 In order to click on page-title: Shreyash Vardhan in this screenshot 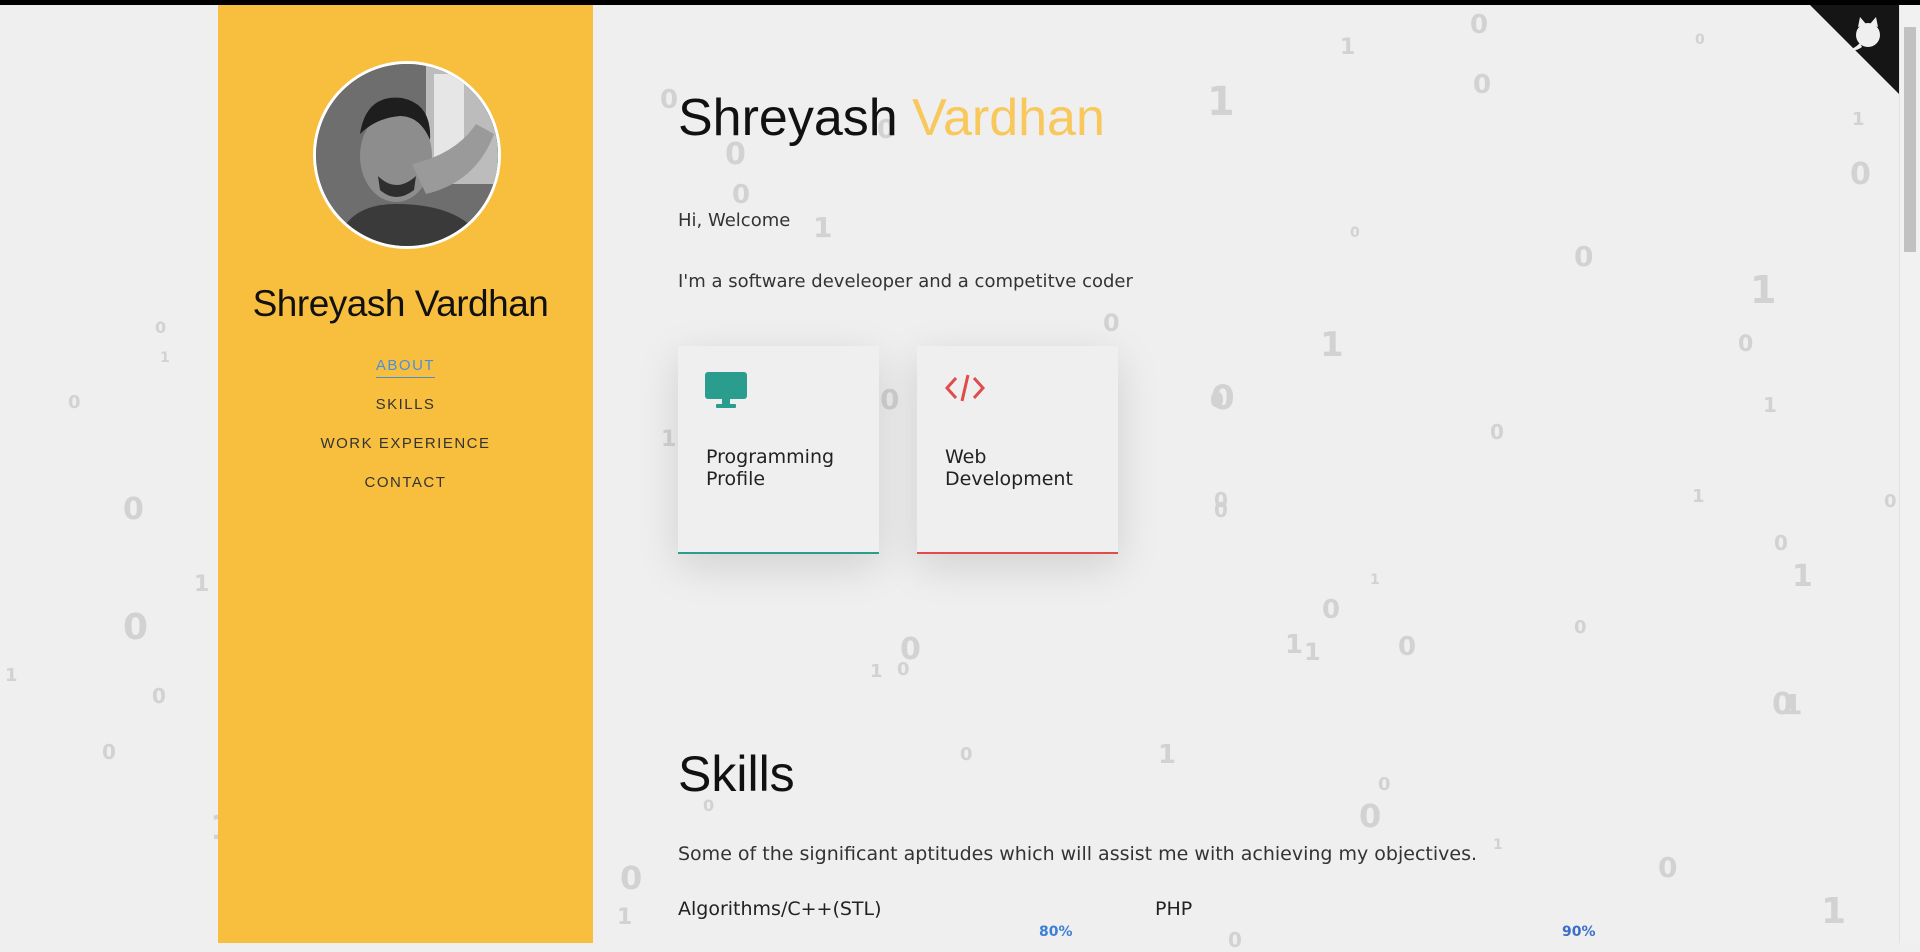, I will do `click(891, 118)`.